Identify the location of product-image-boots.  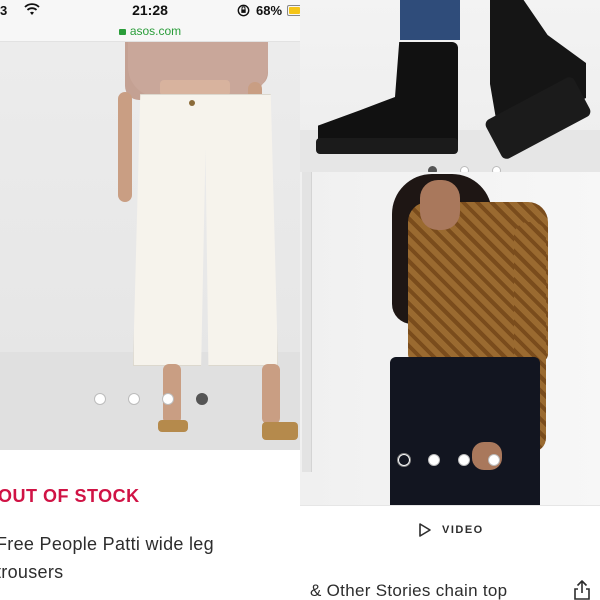
(450, 86).